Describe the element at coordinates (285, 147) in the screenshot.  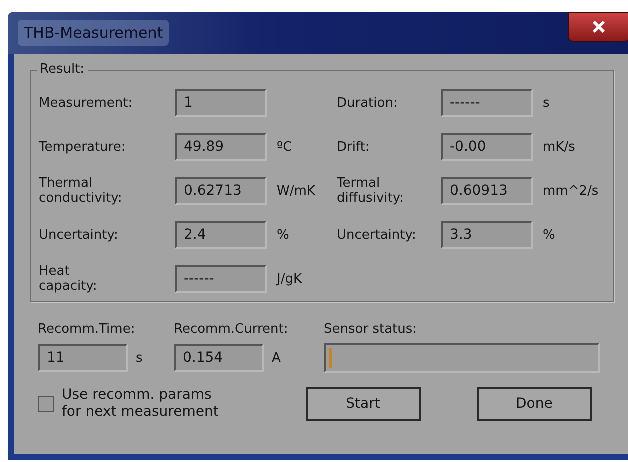
I see `unit-label: ºC` at that location.